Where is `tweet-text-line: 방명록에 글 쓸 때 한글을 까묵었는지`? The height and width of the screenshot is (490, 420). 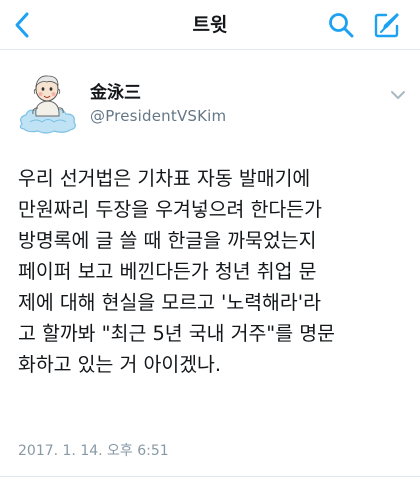 tweet-text-line: 방명록에 글 쓸 때 한글을 까묵었는지 is located at coordinates (167, 240).